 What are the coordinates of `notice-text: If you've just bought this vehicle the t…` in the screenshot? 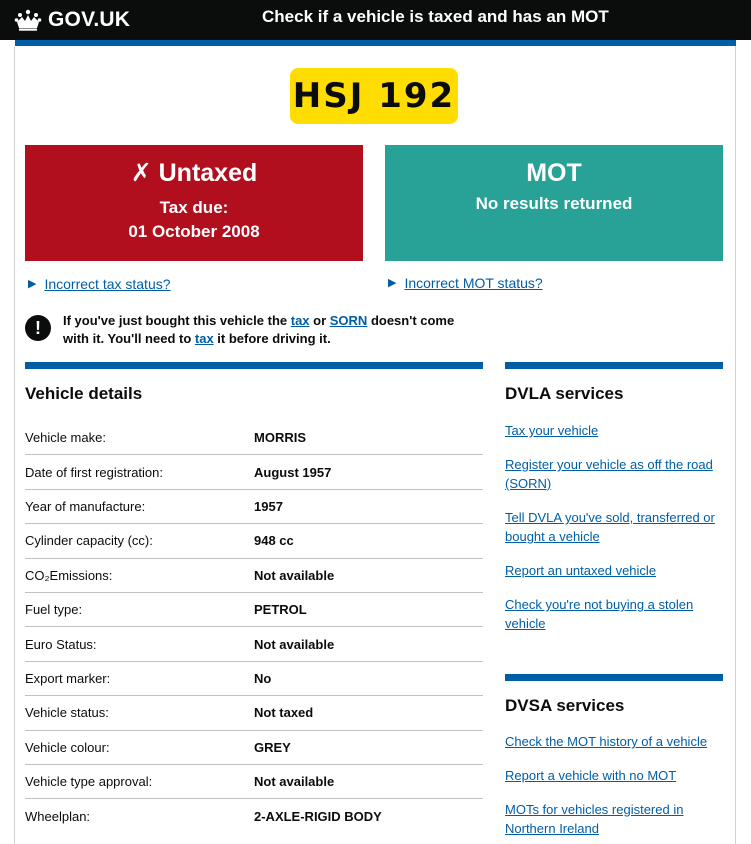 It's located at (269, 330).